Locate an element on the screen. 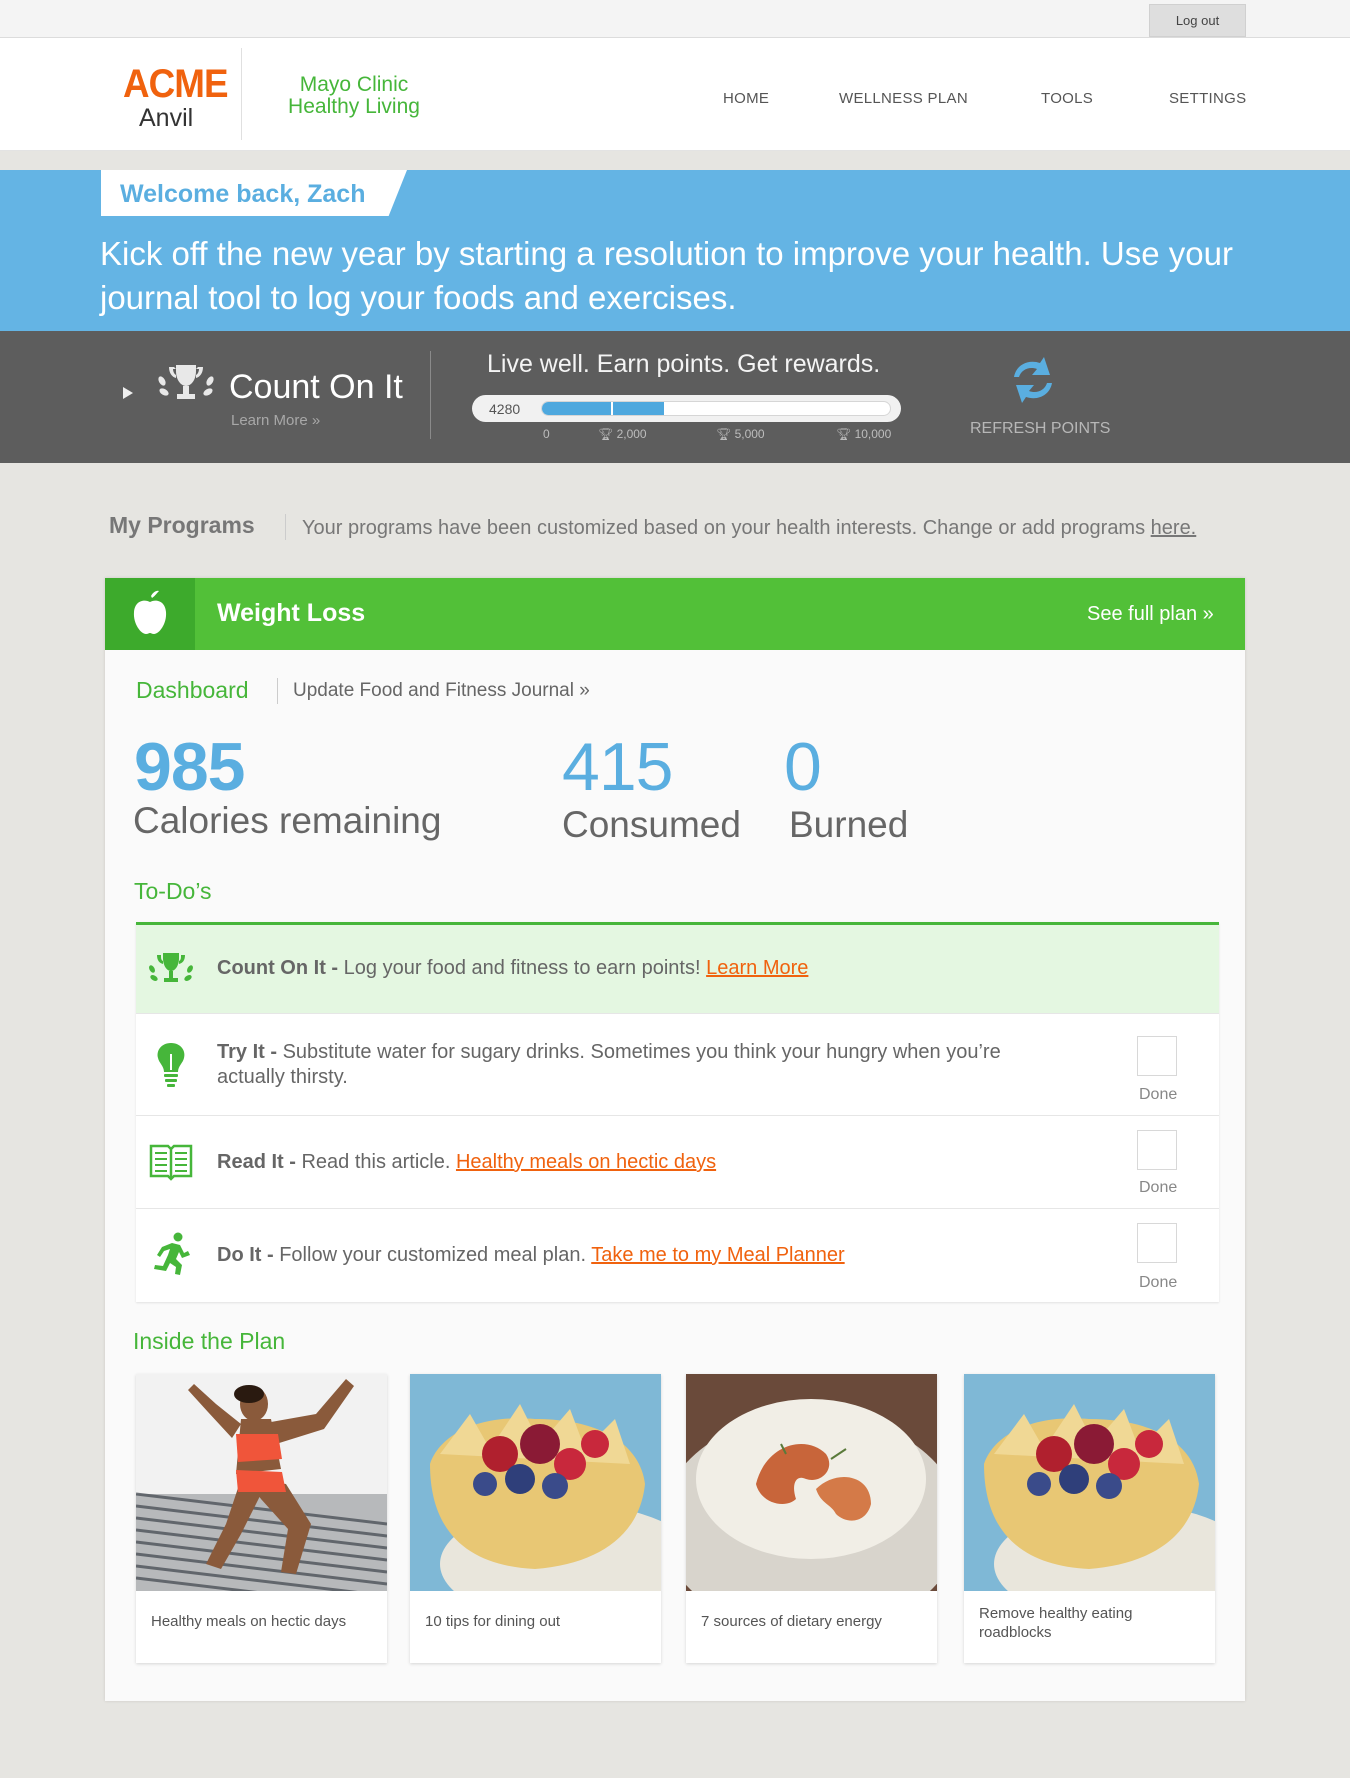 This screenshot has height=1778, width=1350. plan-card: Healthy meals on hectic days is located at coordinates (261, 1518).